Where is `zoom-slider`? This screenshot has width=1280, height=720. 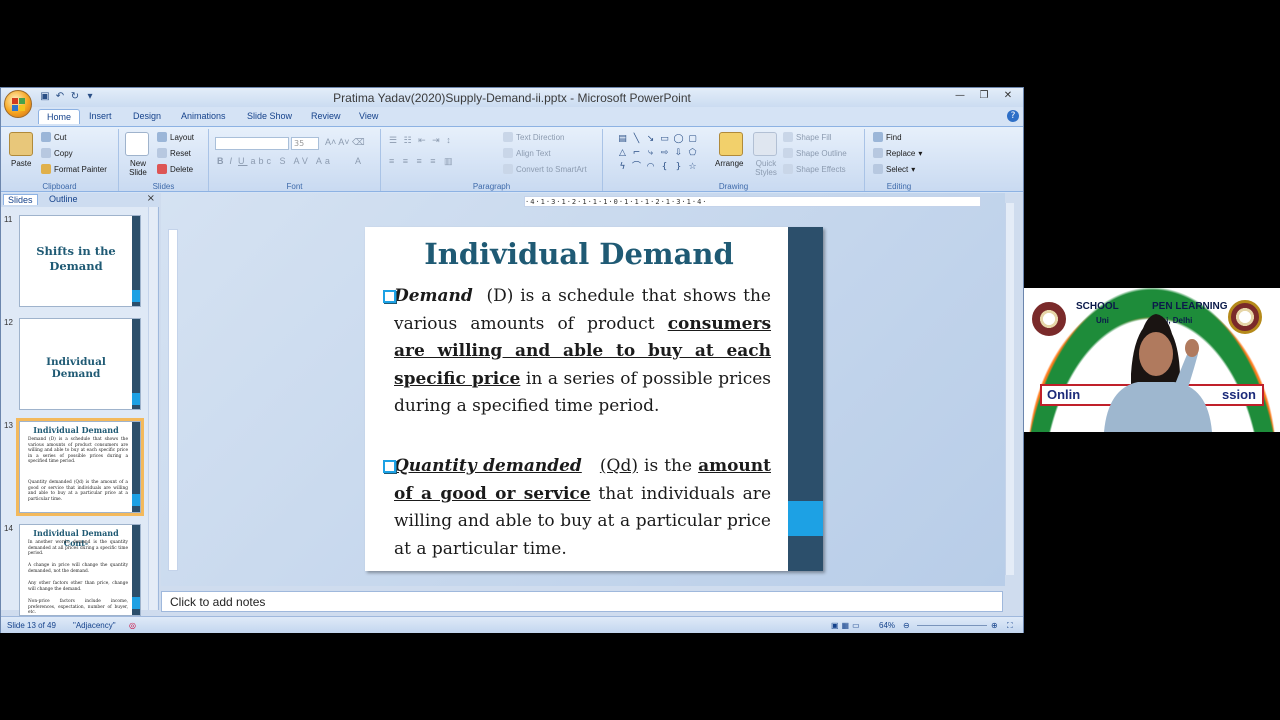
zoom-slider is located at coordinates (952, 625).